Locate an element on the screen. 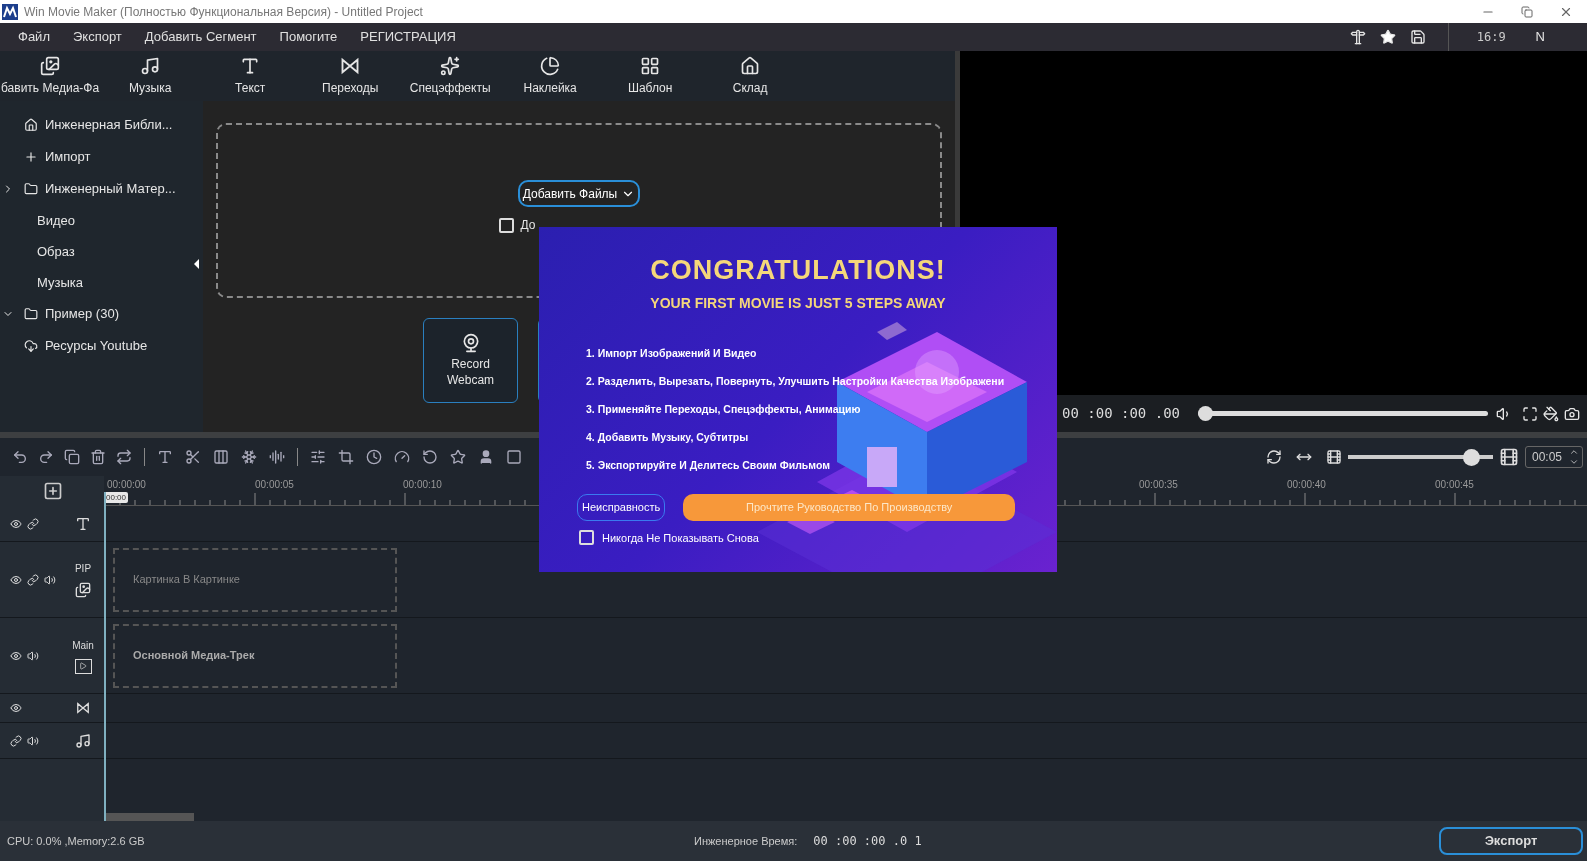  menu-item: Экспорт is located at coordinates (97, 37).